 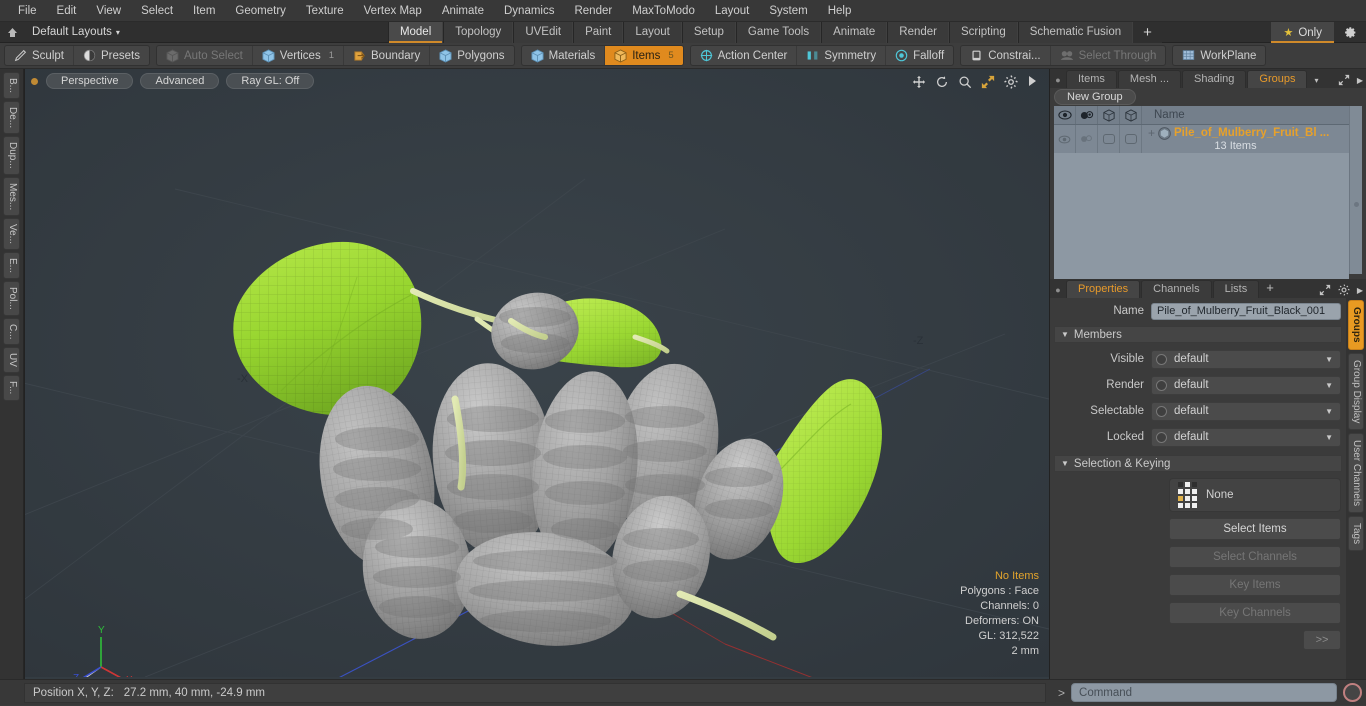 What do you see at coordinates (918, 32) in the screenshot?
I see `layout-tab-render: Render` at bounding box center [918, 32].